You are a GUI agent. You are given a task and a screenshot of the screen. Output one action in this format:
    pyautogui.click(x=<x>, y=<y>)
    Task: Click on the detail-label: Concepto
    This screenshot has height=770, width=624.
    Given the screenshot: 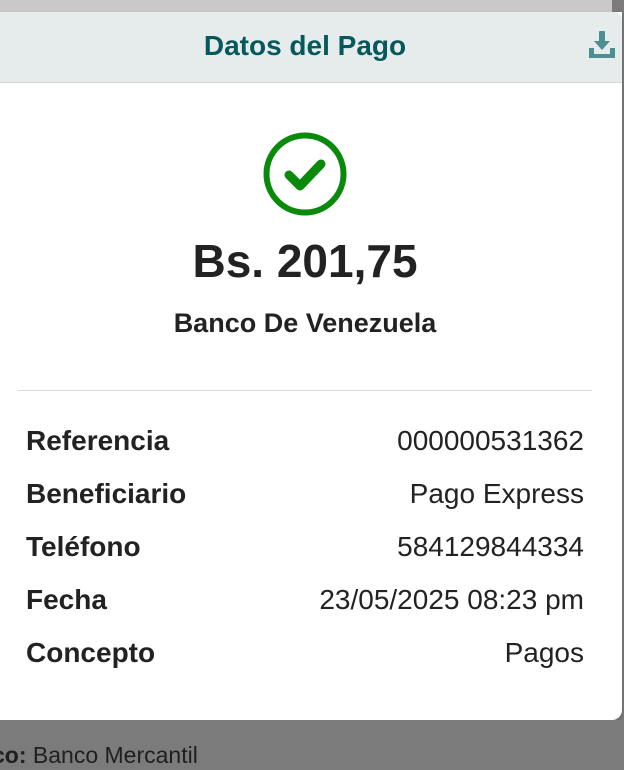 What is the action you would take?
    pyautogui.click(x=91, y=652)
    